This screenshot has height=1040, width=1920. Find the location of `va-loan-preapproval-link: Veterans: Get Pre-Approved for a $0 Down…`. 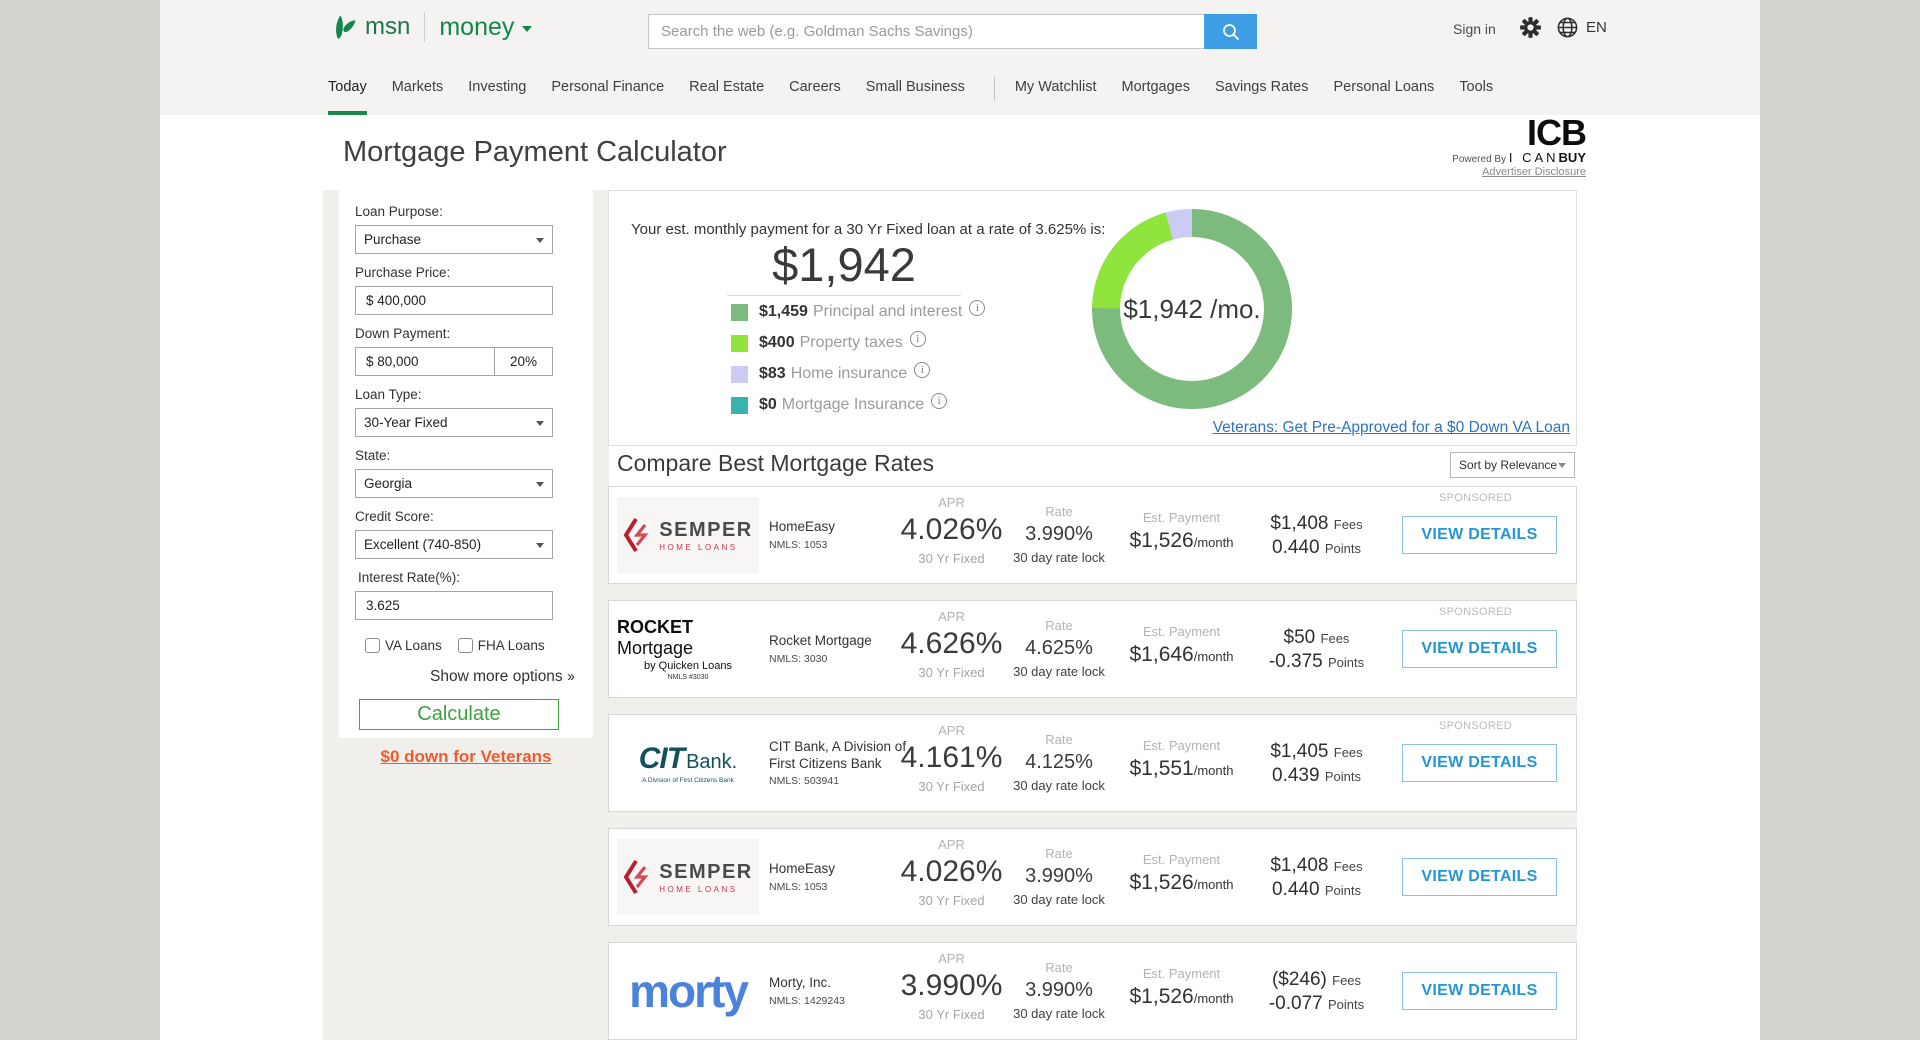

va-loan-preapproval-link: Veterans: Get Pre-Approved for a $0 Down… is located at coordinates (1391, 428).